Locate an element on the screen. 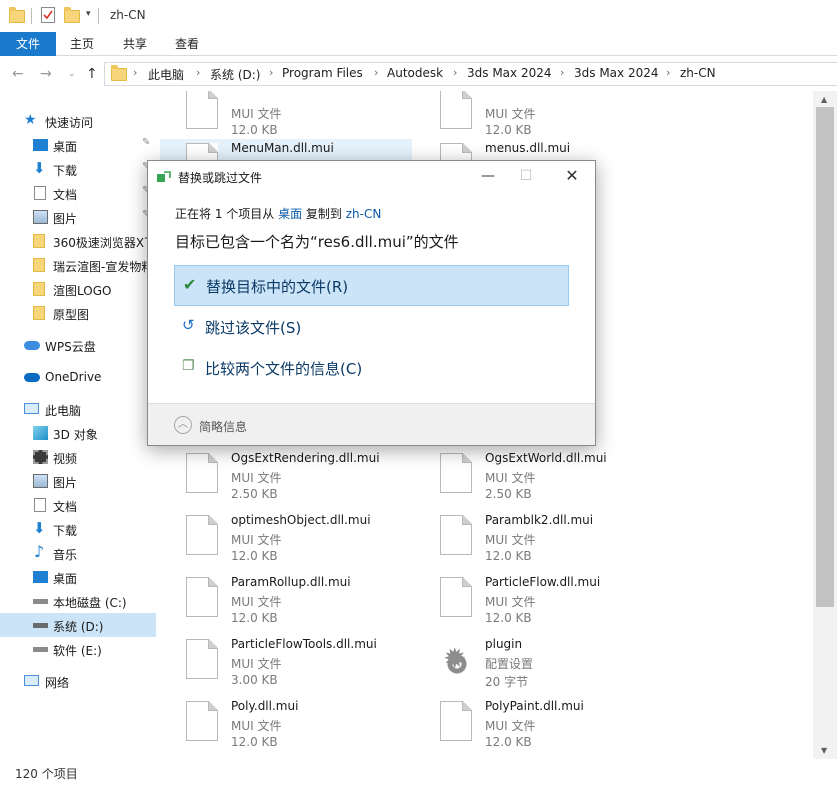 Image resolution: width=837 pixels, height=786 pixels. sidebar-item-desktop-pc: 桌面 is located at coordinates (78, 577).